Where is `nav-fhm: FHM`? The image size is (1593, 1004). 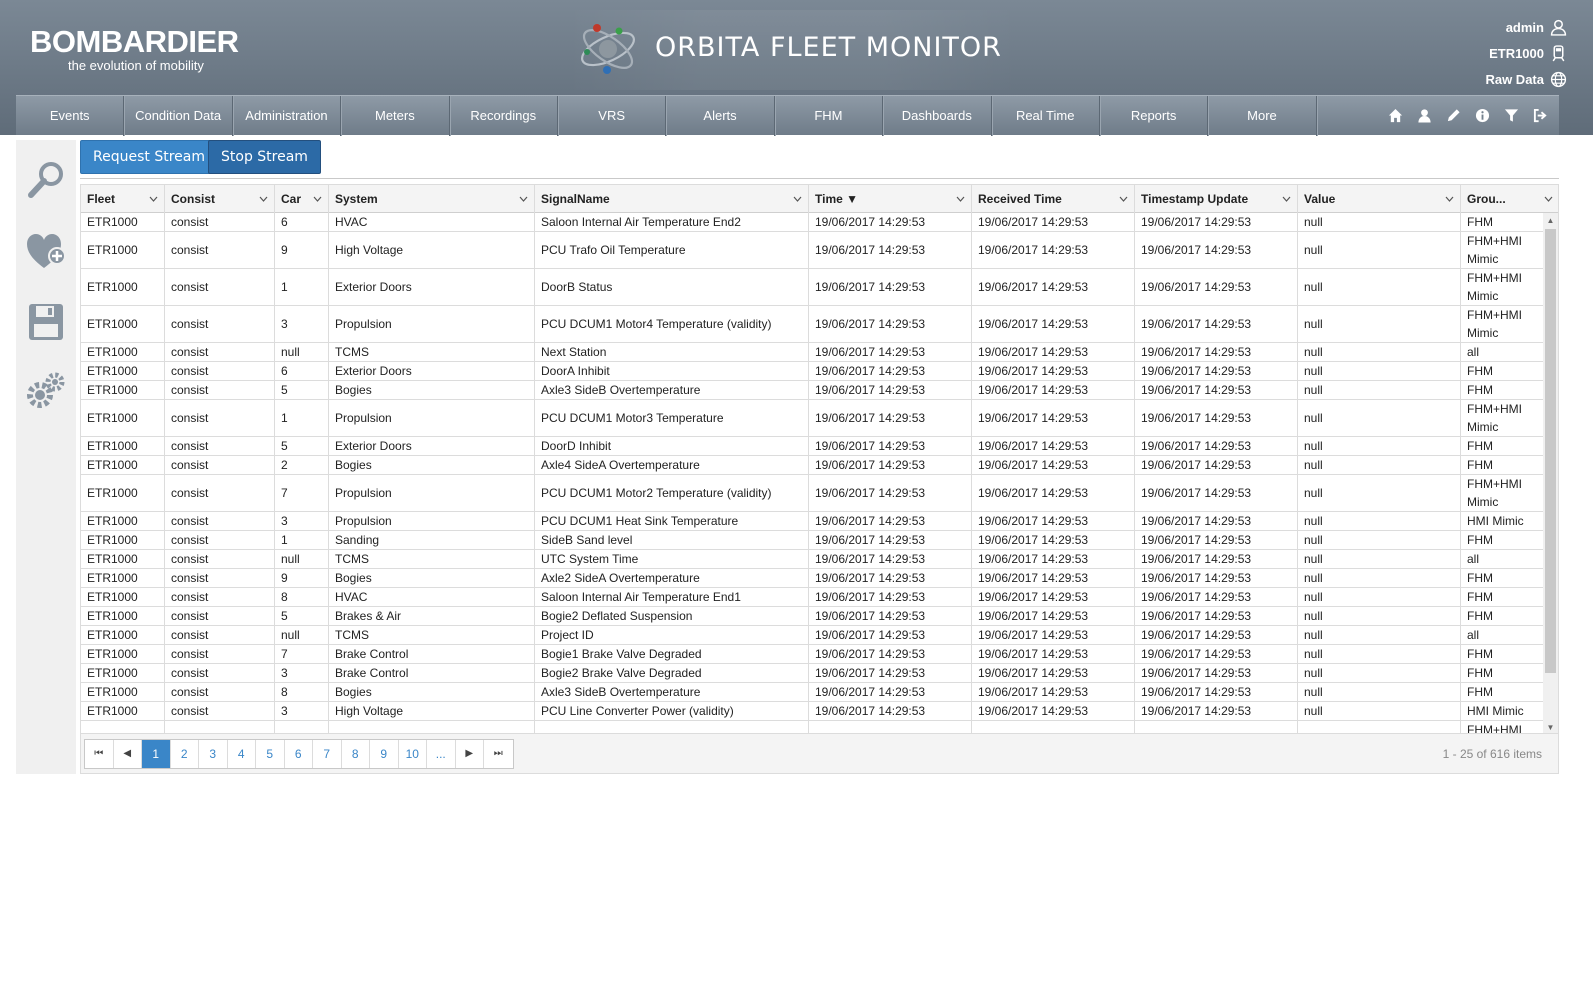 nav-fhm: FHM is located at coordinates (829, 116).